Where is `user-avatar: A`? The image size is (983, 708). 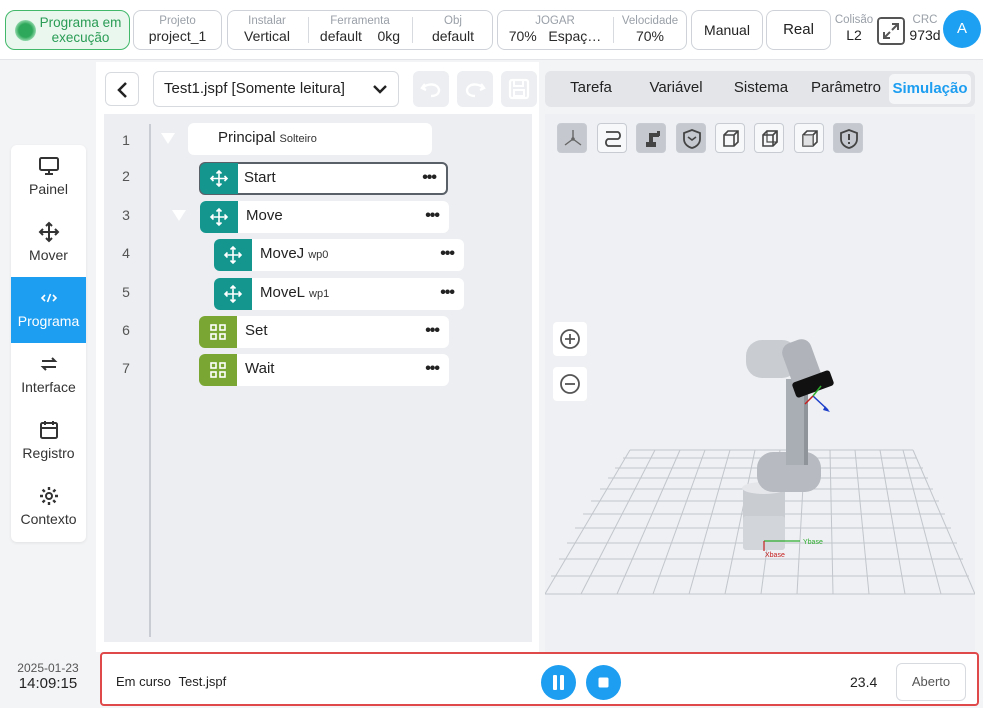
user-avatar: A is located at coordinates (962, 29).